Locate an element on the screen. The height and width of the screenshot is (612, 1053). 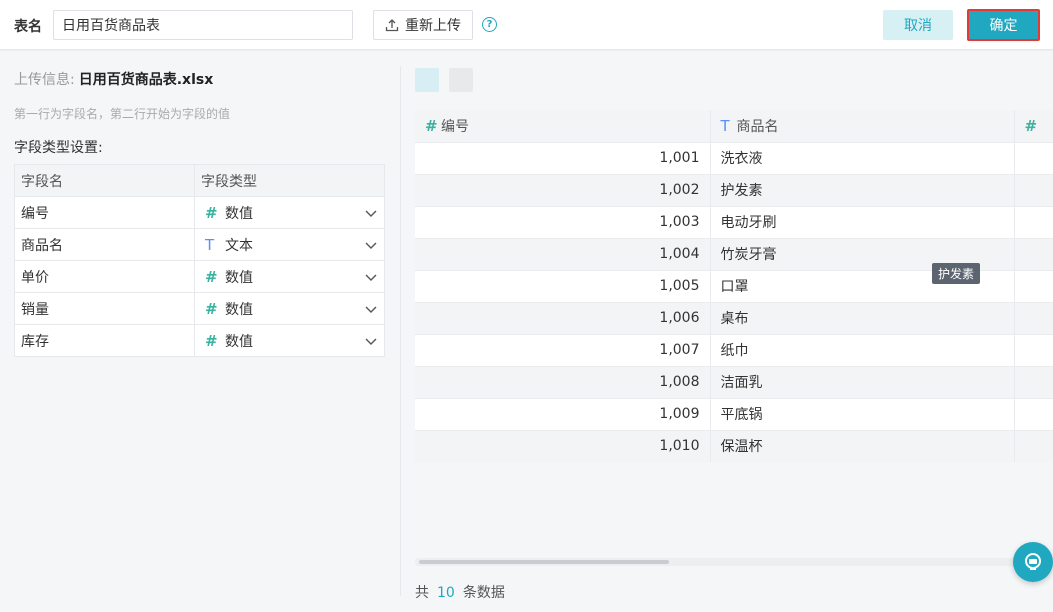
field-row: 商品名 T 文本 is located at coordinates (199, 244).